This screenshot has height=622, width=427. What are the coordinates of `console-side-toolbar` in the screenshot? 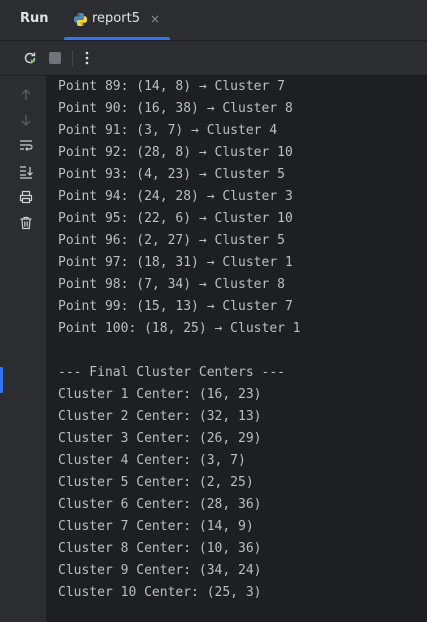 It's located at (23, 349).